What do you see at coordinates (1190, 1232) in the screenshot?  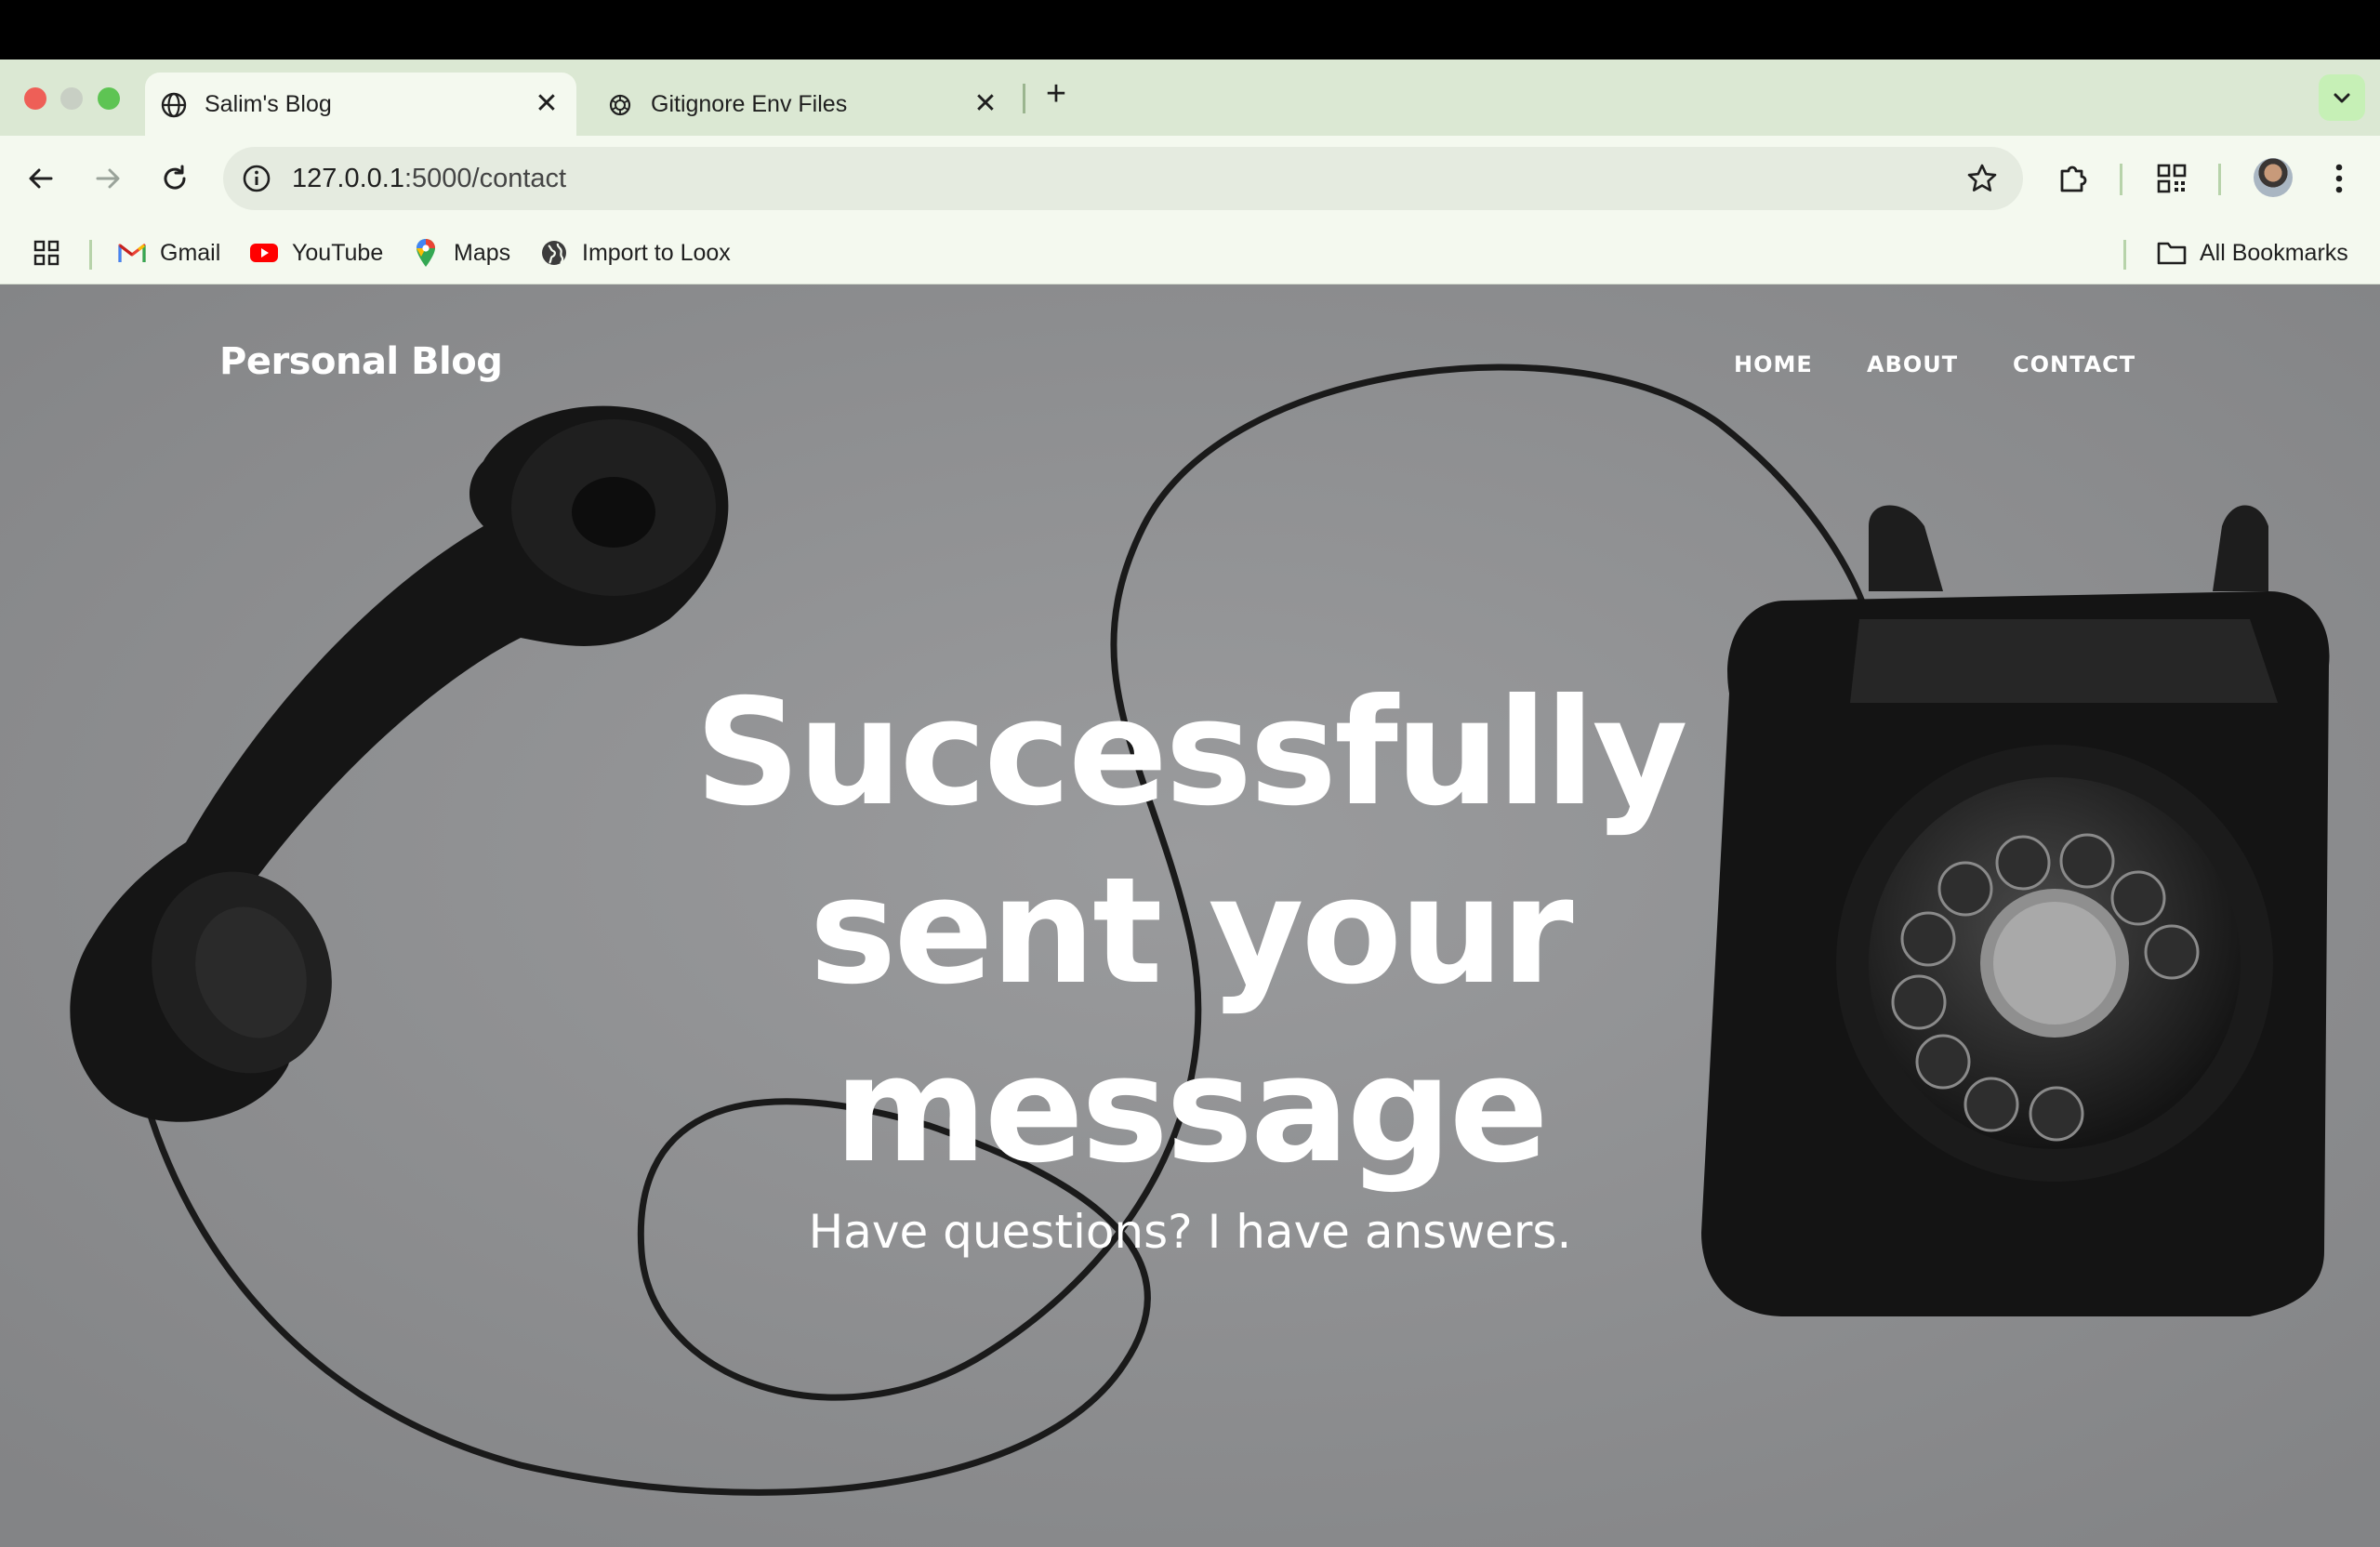 I see `hero-subheading: Have questions? I have answers.` at bounding box center [1190, 1232].